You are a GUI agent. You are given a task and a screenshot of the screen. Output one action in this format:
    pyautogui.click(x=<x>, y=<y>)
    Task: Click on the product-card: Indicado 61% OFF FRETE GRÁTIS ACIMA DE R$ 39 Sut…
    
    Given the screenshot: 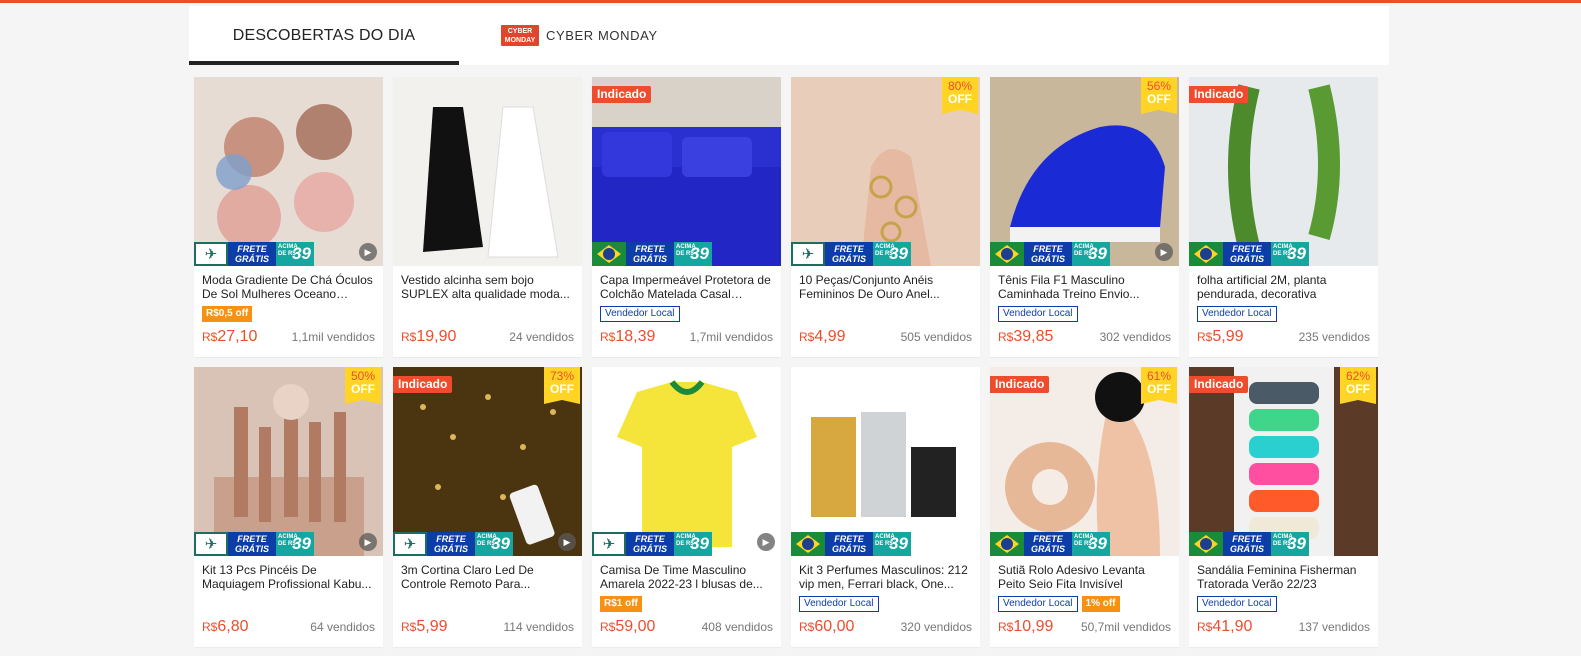 What is the action you would take?
    pyautogui.click(x=1084, y=507)
    